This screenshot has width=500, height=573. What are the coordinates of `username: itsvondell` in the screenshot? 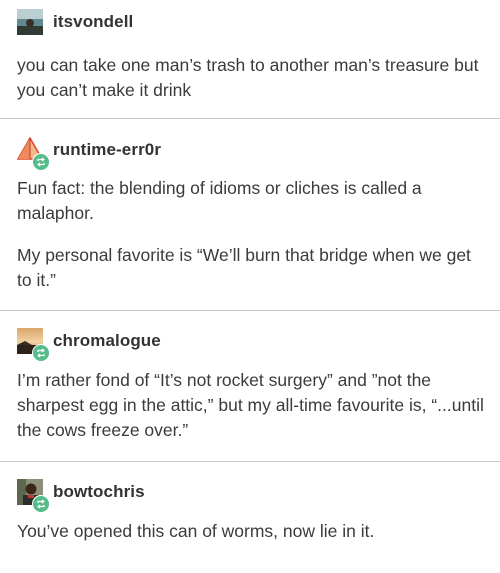 It's located at (93, 22).